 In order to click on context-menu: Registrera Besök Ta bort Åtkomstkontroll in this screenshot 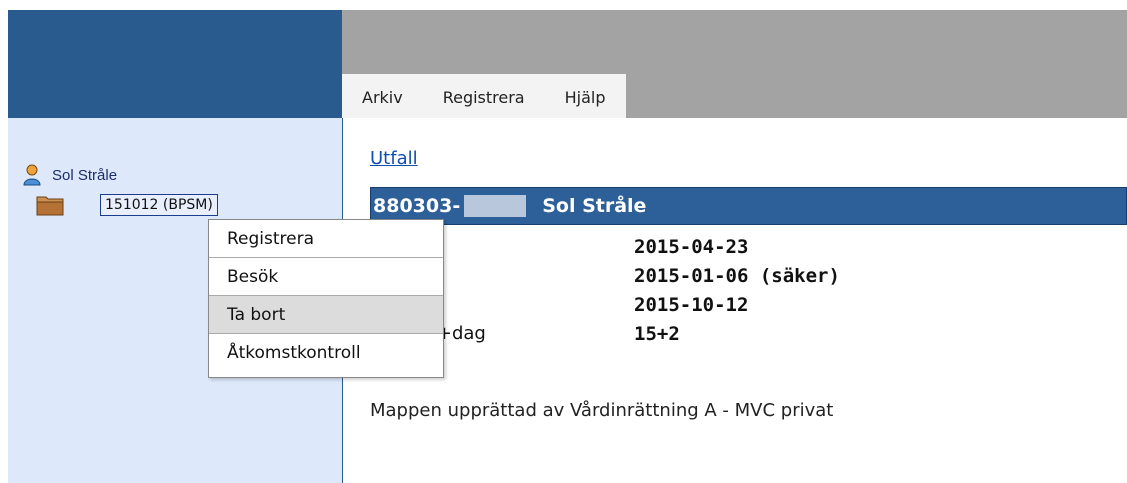, I will do `click(326, 298)`.